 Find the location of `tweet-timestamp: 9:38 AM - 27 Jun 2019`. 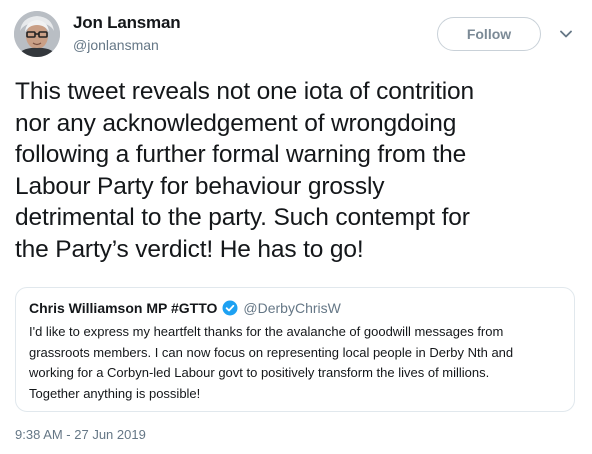

tweet-timestamp: 9:38 AM - 27 Jun 2019 is located at coordinates (80, 434).